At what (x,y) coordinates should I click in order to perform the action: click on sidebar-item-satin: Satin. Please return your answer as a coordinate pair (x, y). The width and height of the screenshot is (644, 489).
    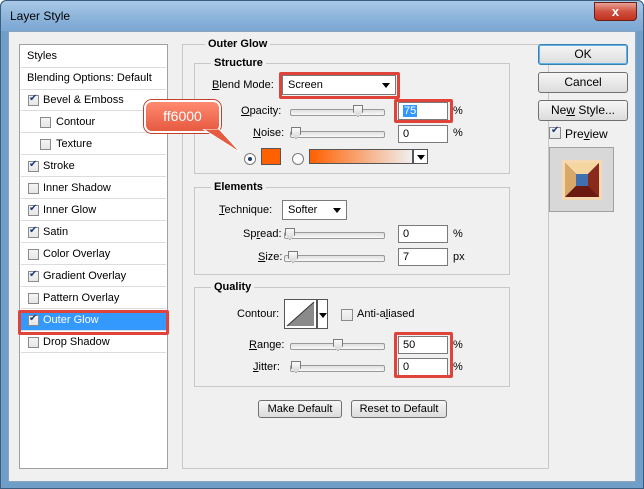
    Looking at the image, I should click on (93, 232).